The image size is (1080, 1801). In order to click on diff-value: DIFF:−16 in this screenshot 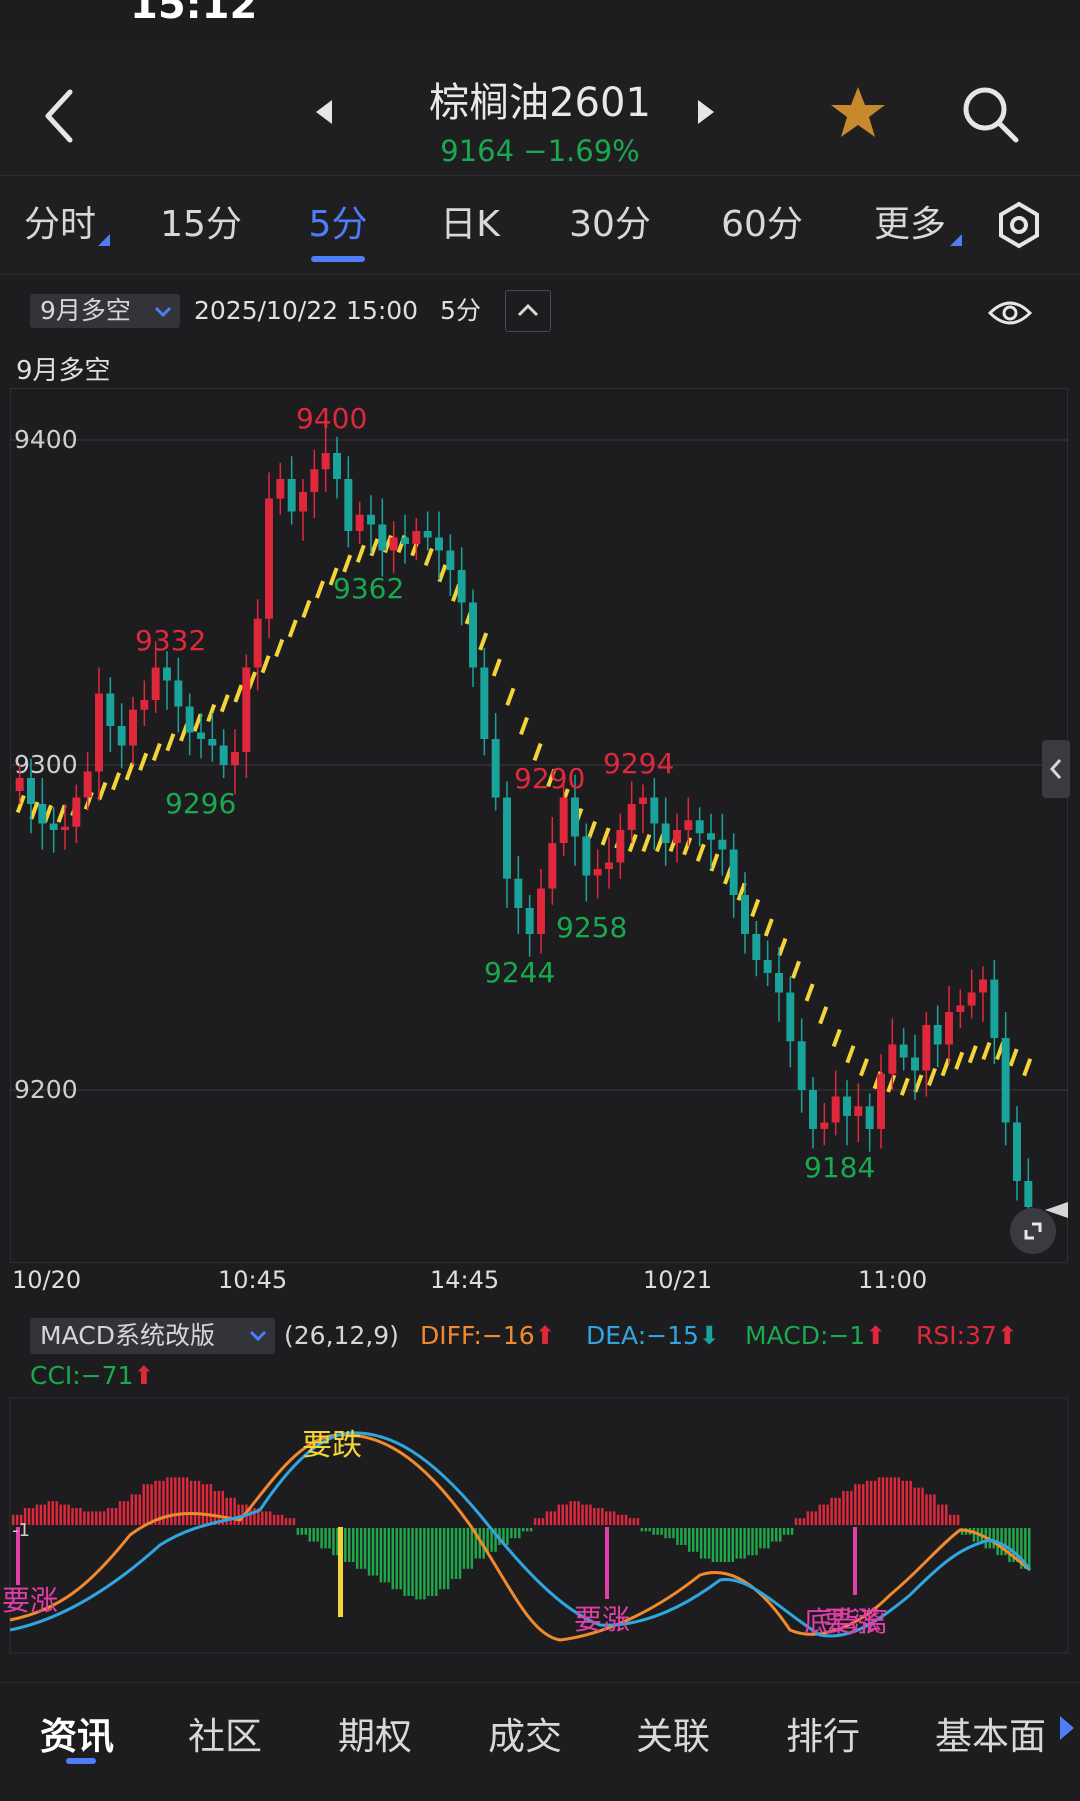, I will do `click(477, 1335)`.